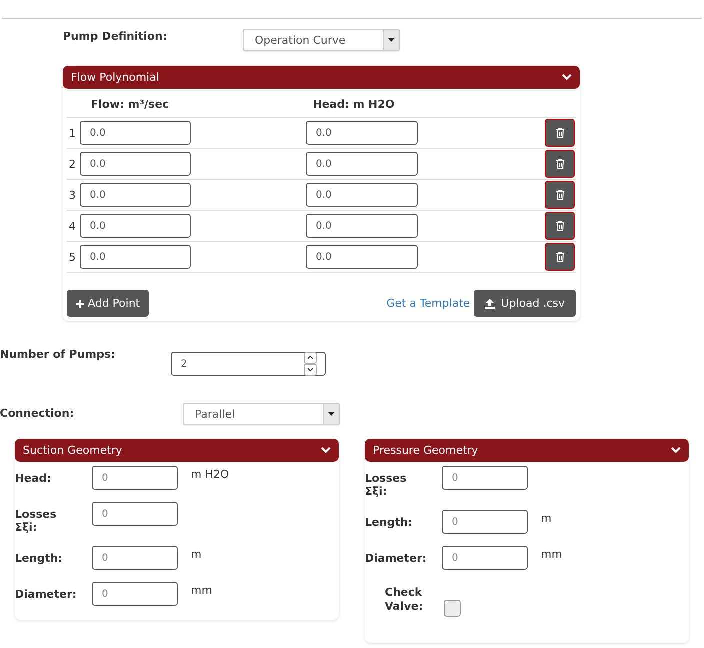  What do you see at coordinates (527, 450) in the screenshot?
I see `panel-header: Pressure Geometry` at bounding box center [527, 450].